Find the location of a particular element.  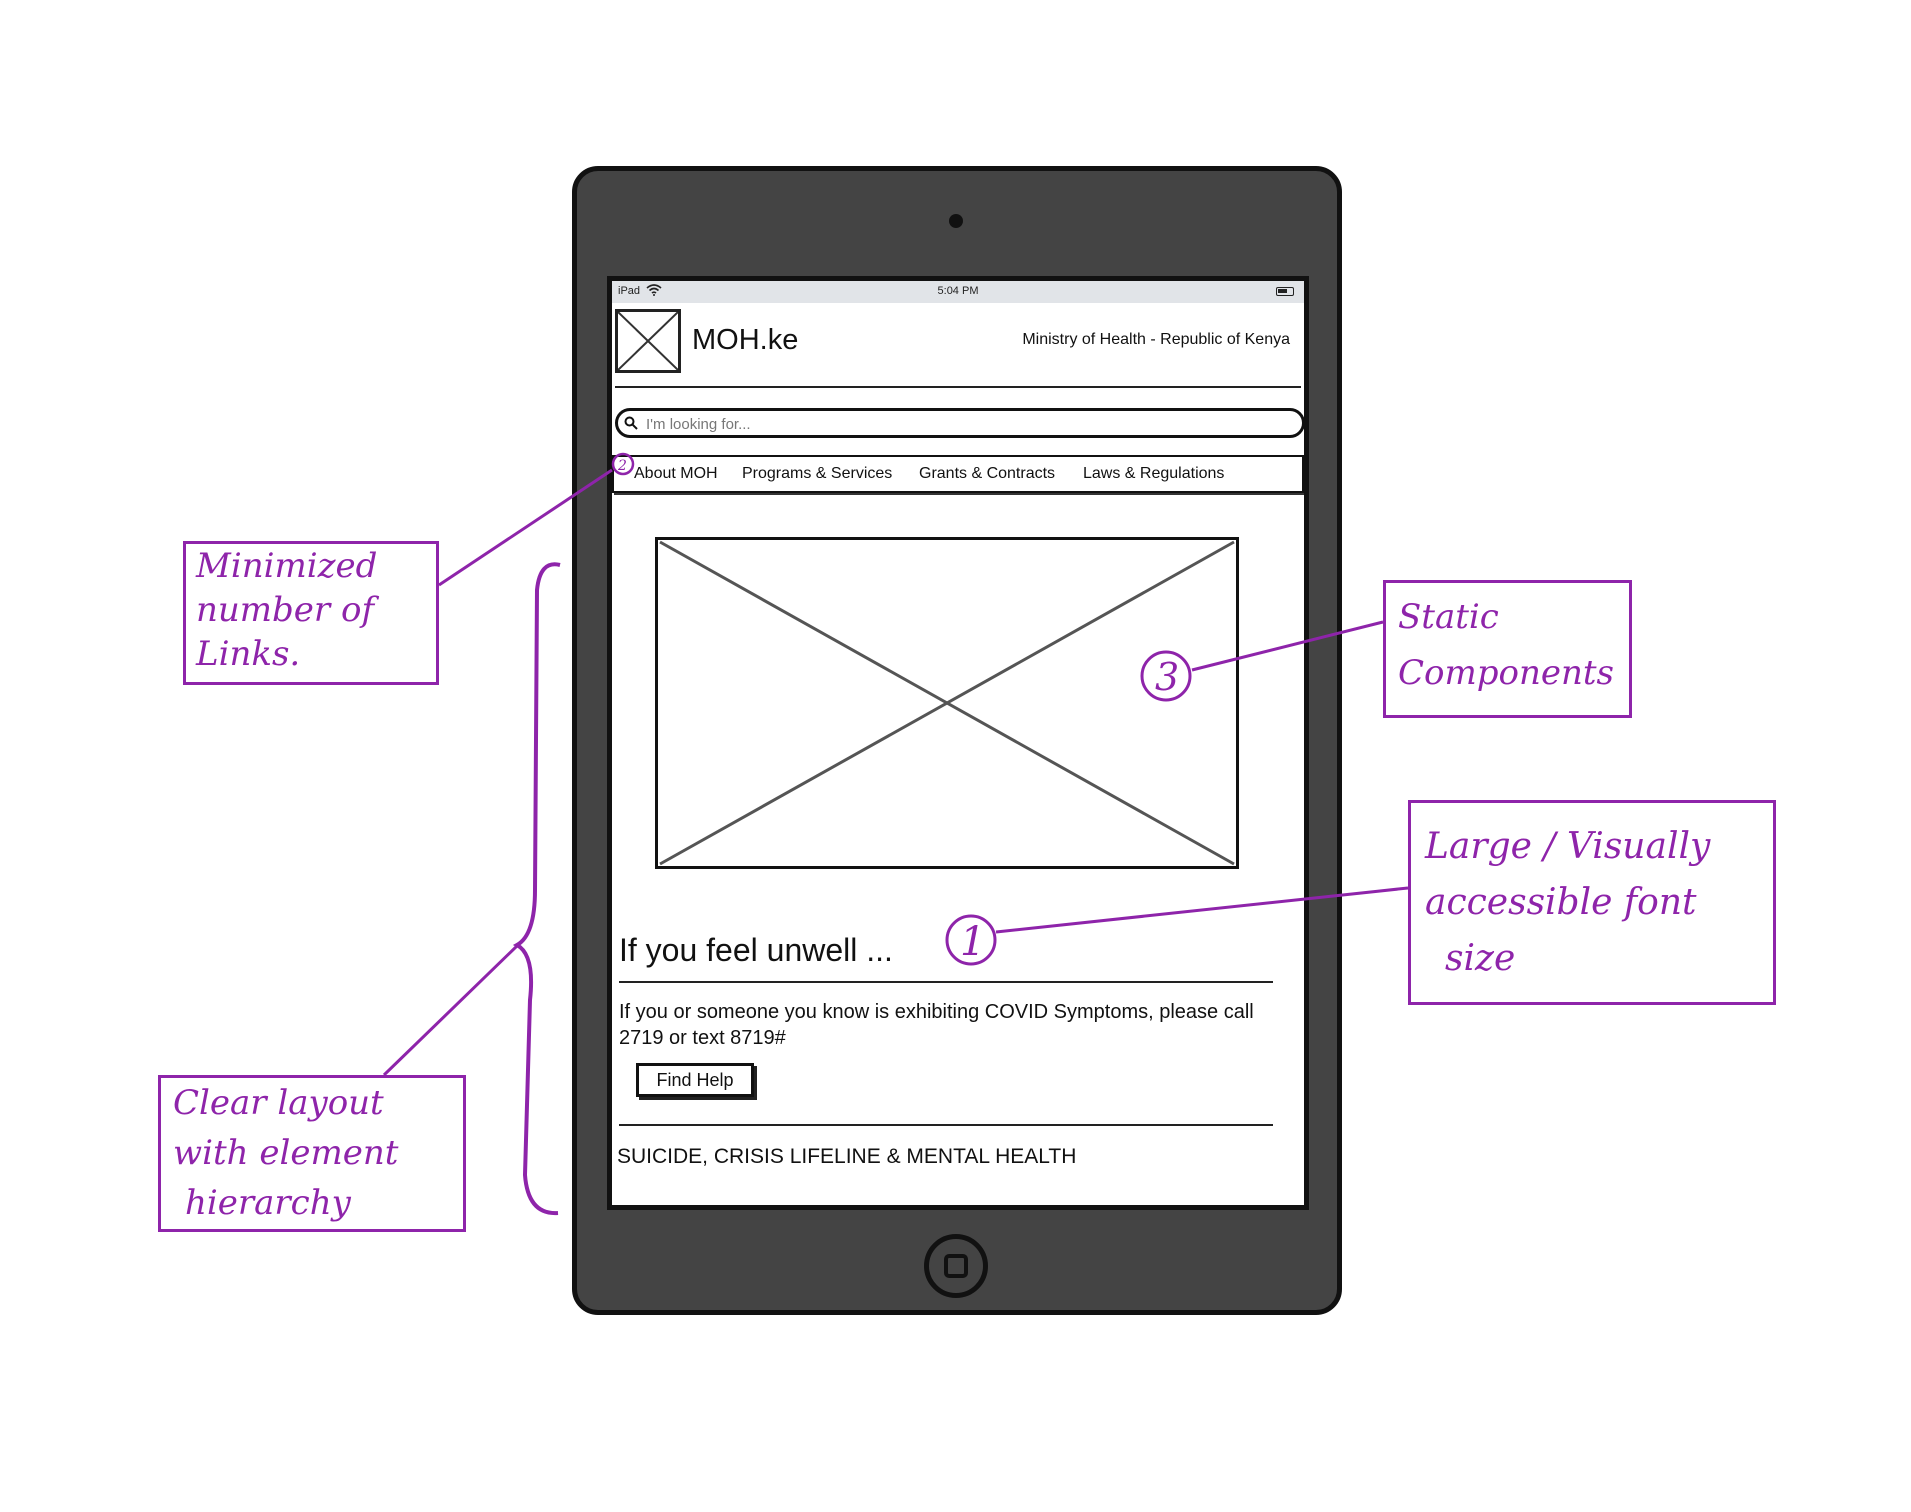

status-bar: iPad 5:04 PM is located at coordinates (958, 292).